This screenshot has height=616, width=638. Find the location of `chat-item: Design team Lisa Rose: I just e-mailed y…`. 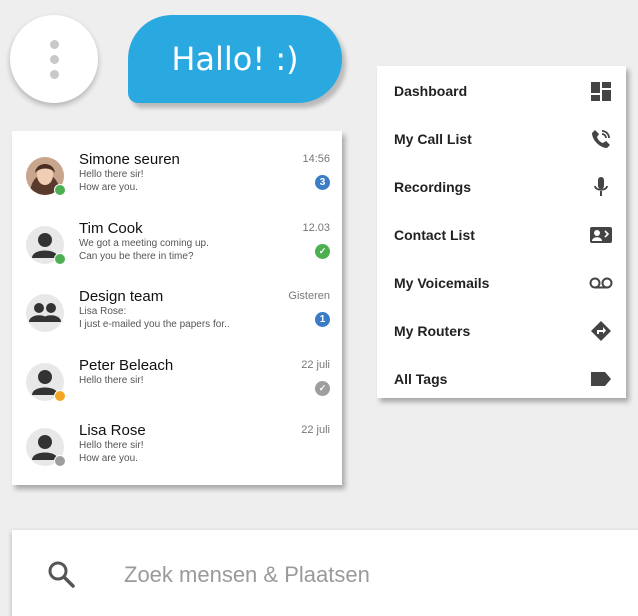

chat-item: Design team Lisa Rose: I just e-mailed y… is located at coordinates (177, 325).